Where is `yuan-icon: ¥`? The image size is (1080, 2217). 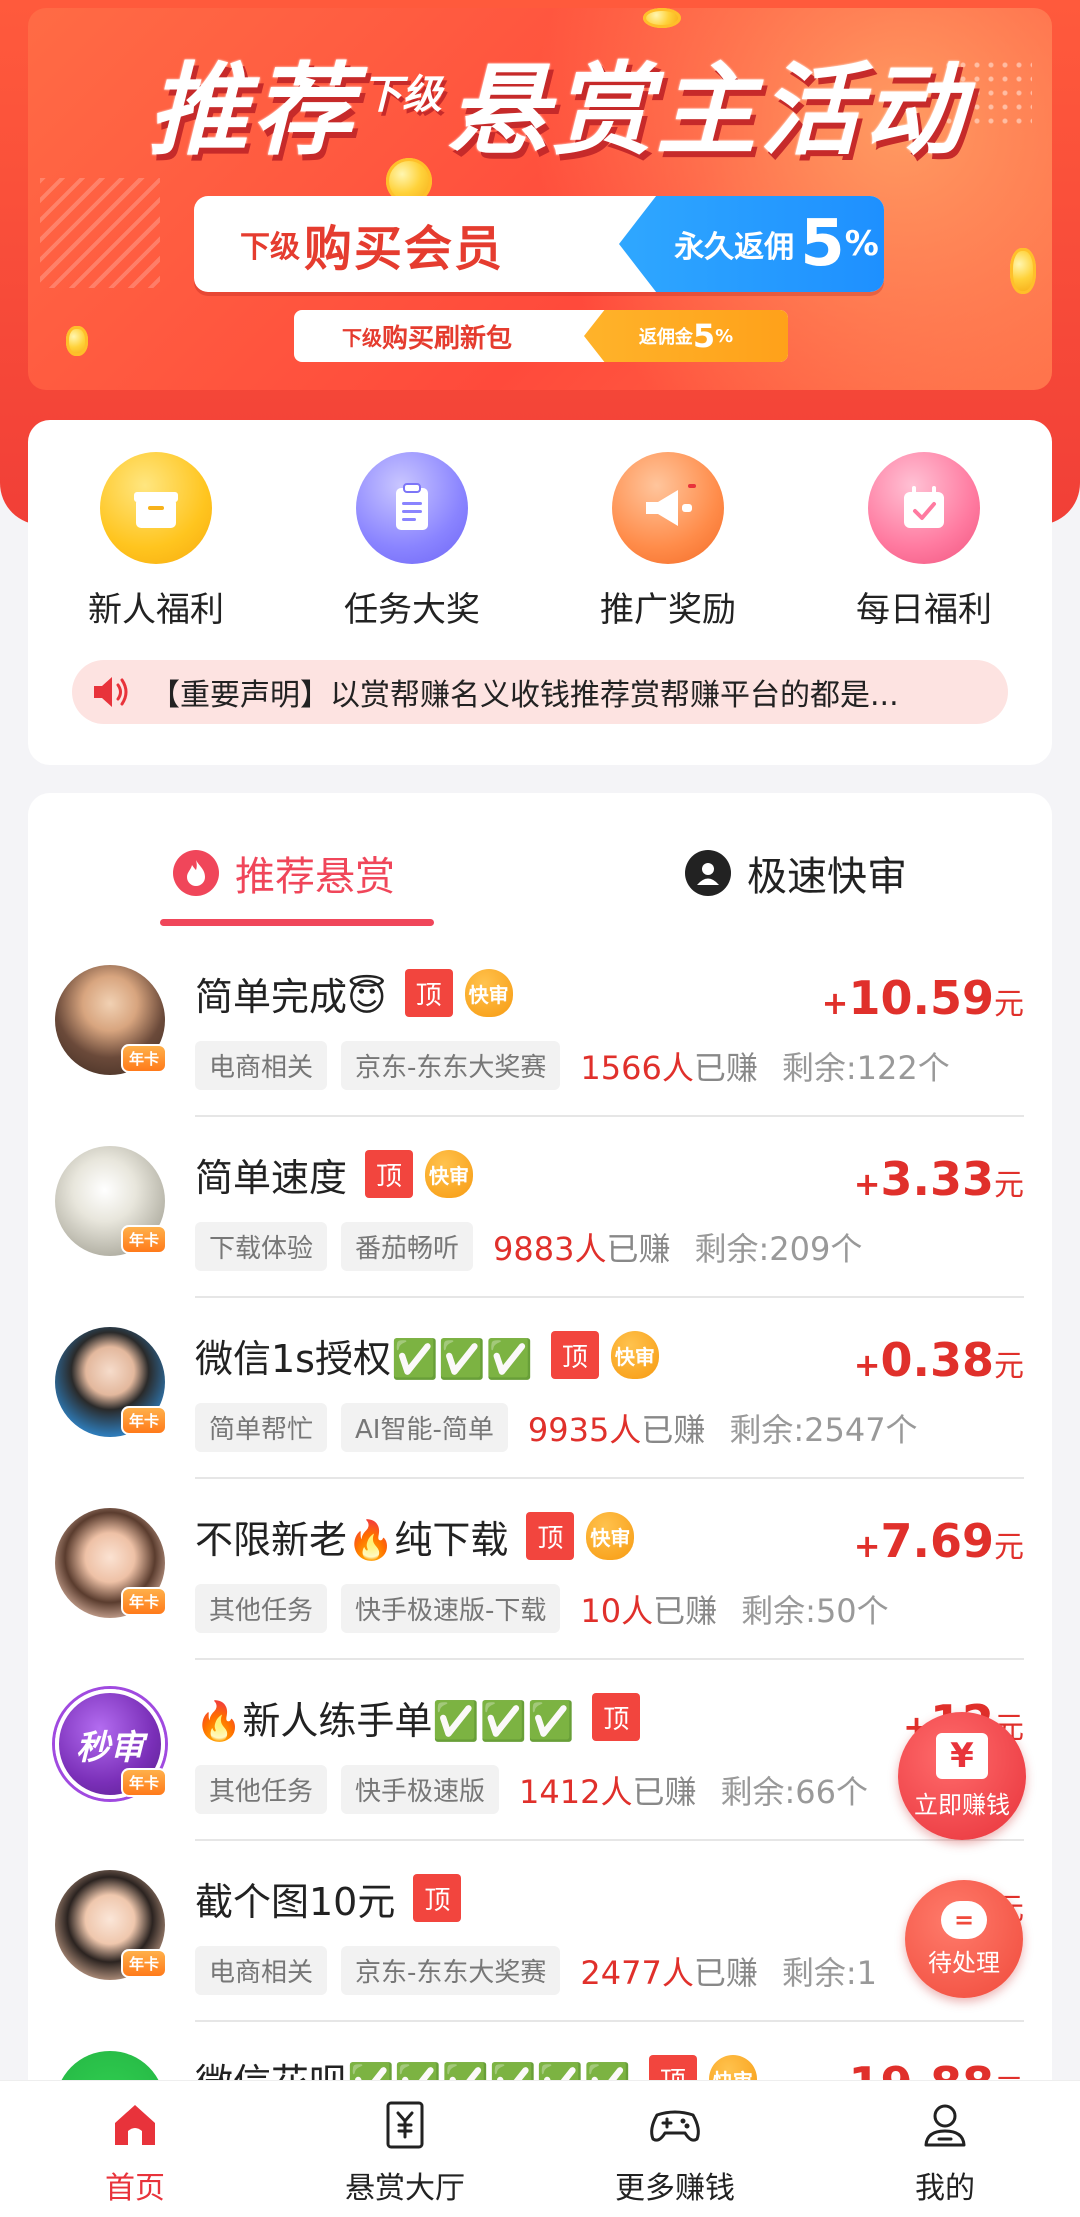
yuan-icon: ¥ is located at coordinates (962, 1755).